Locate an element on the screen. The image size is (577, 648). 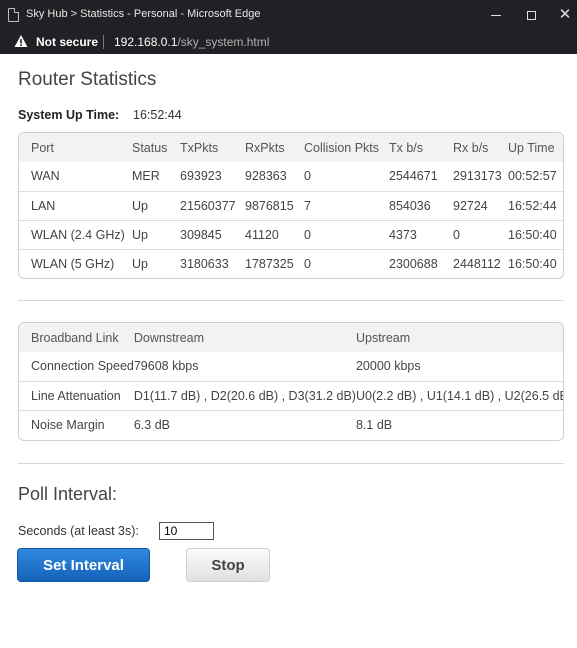
broadband-header-row: Broadband Link Downstream Upstream is located at coordinates (291, 337).